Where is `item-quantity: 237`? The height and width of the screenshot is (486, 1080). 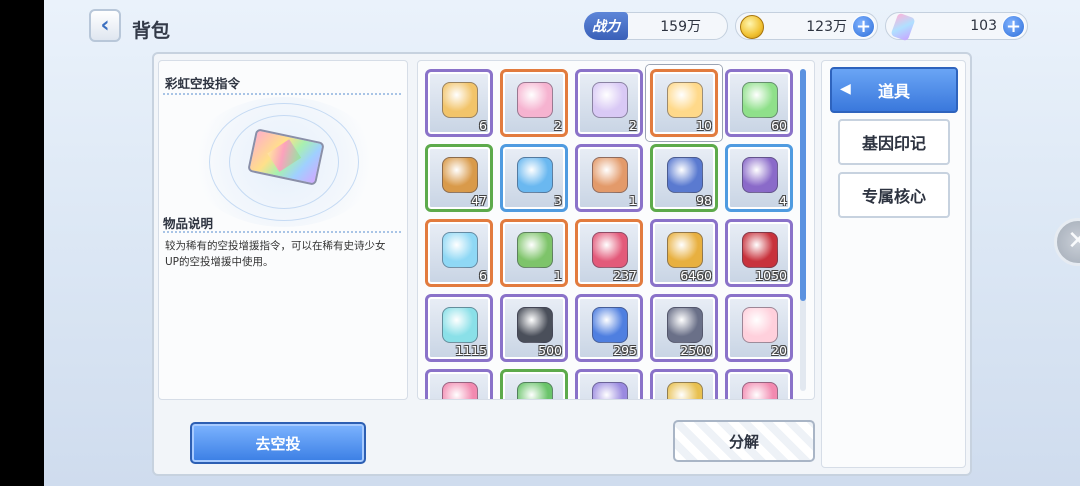
item-quantity: 237 is located at coordinates (625, 275).